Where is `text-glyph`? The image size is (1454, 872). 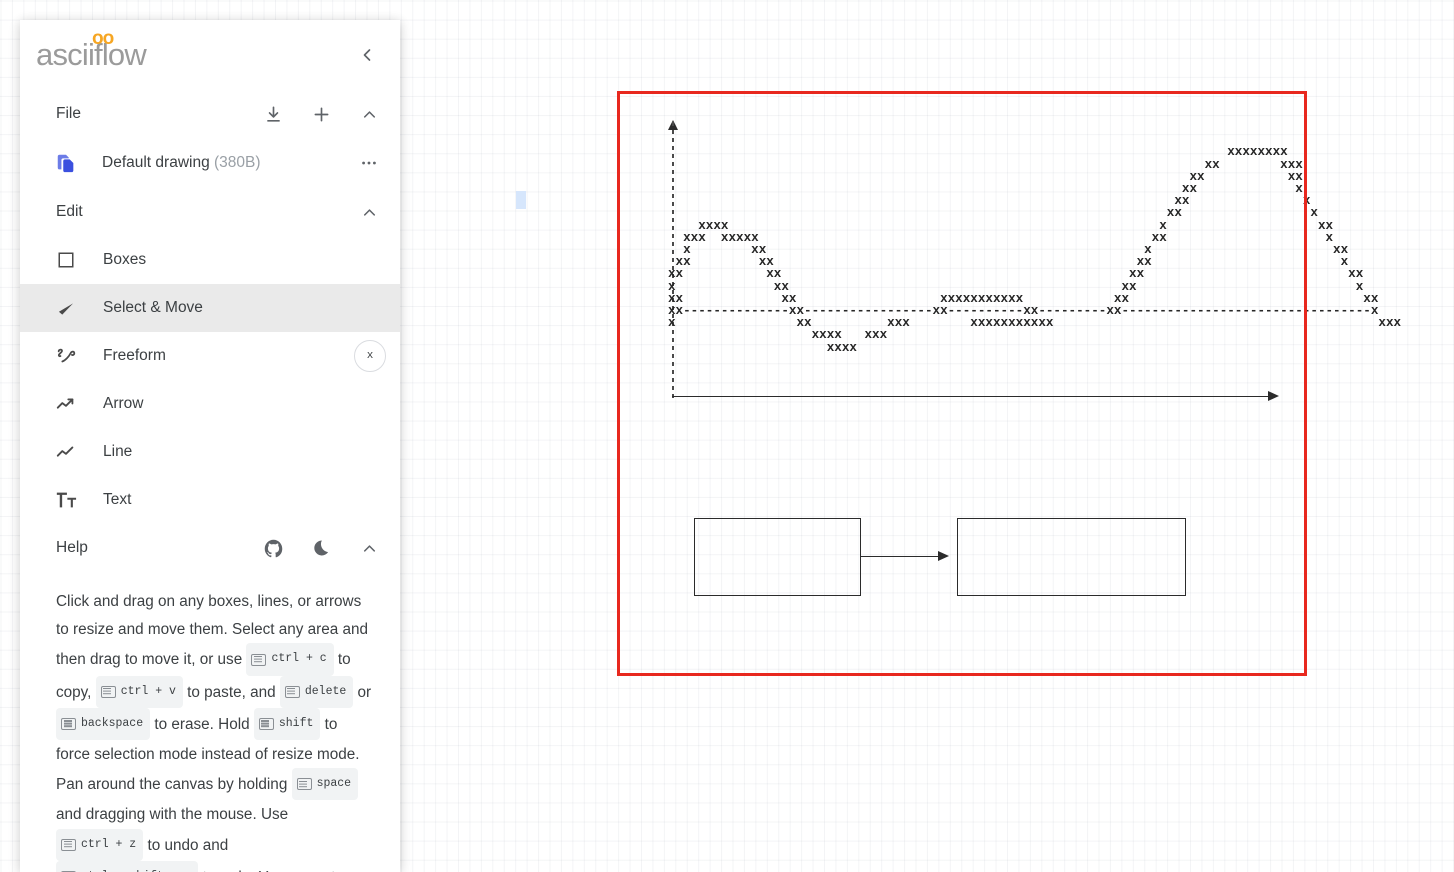 text-glyph is located at coordinates (66, 500).